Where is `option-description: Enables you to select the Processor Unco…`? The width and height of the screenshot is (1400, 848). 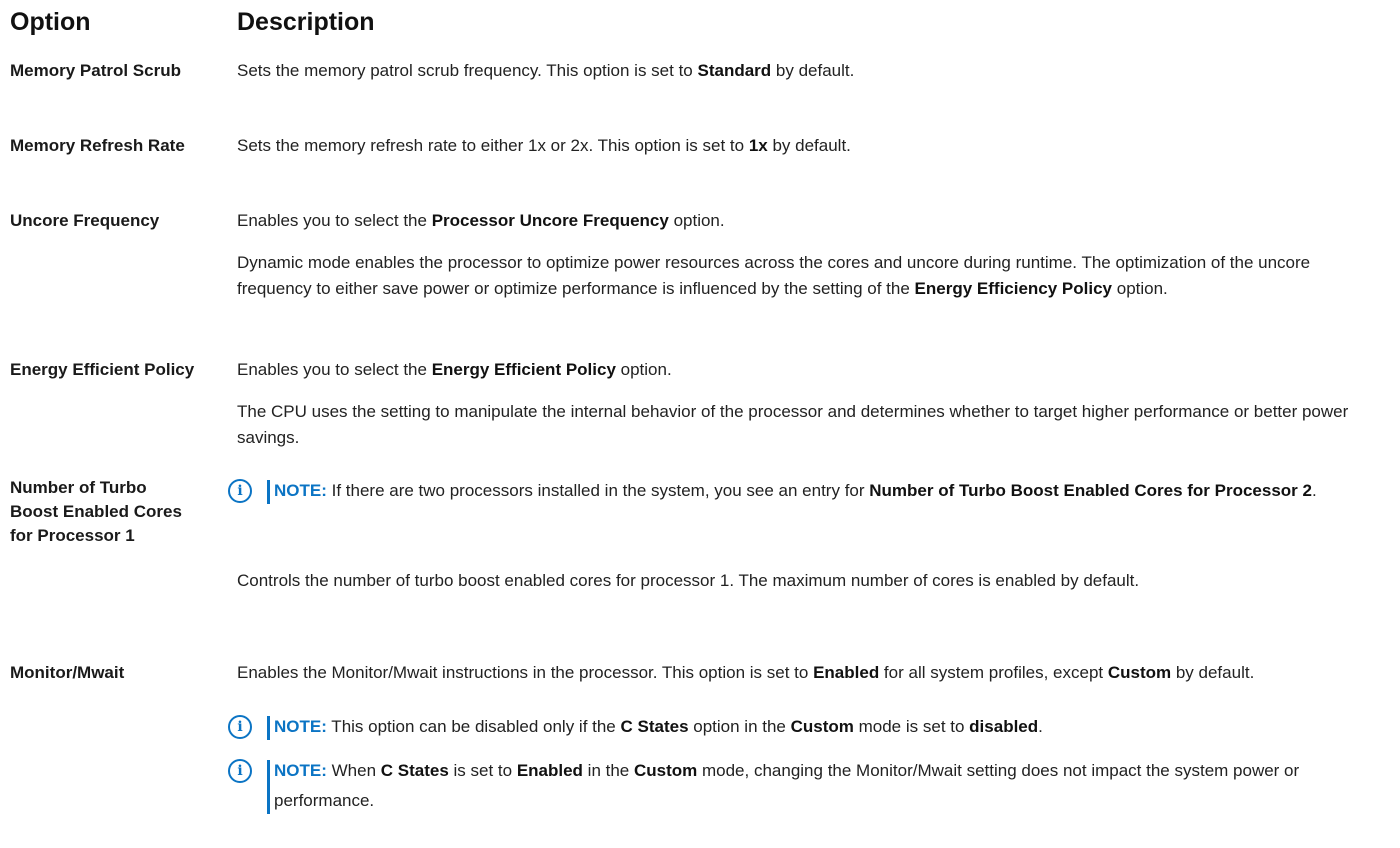
option-description: Enables you to select the Processor Unco… is located at coordinates (774, 254).